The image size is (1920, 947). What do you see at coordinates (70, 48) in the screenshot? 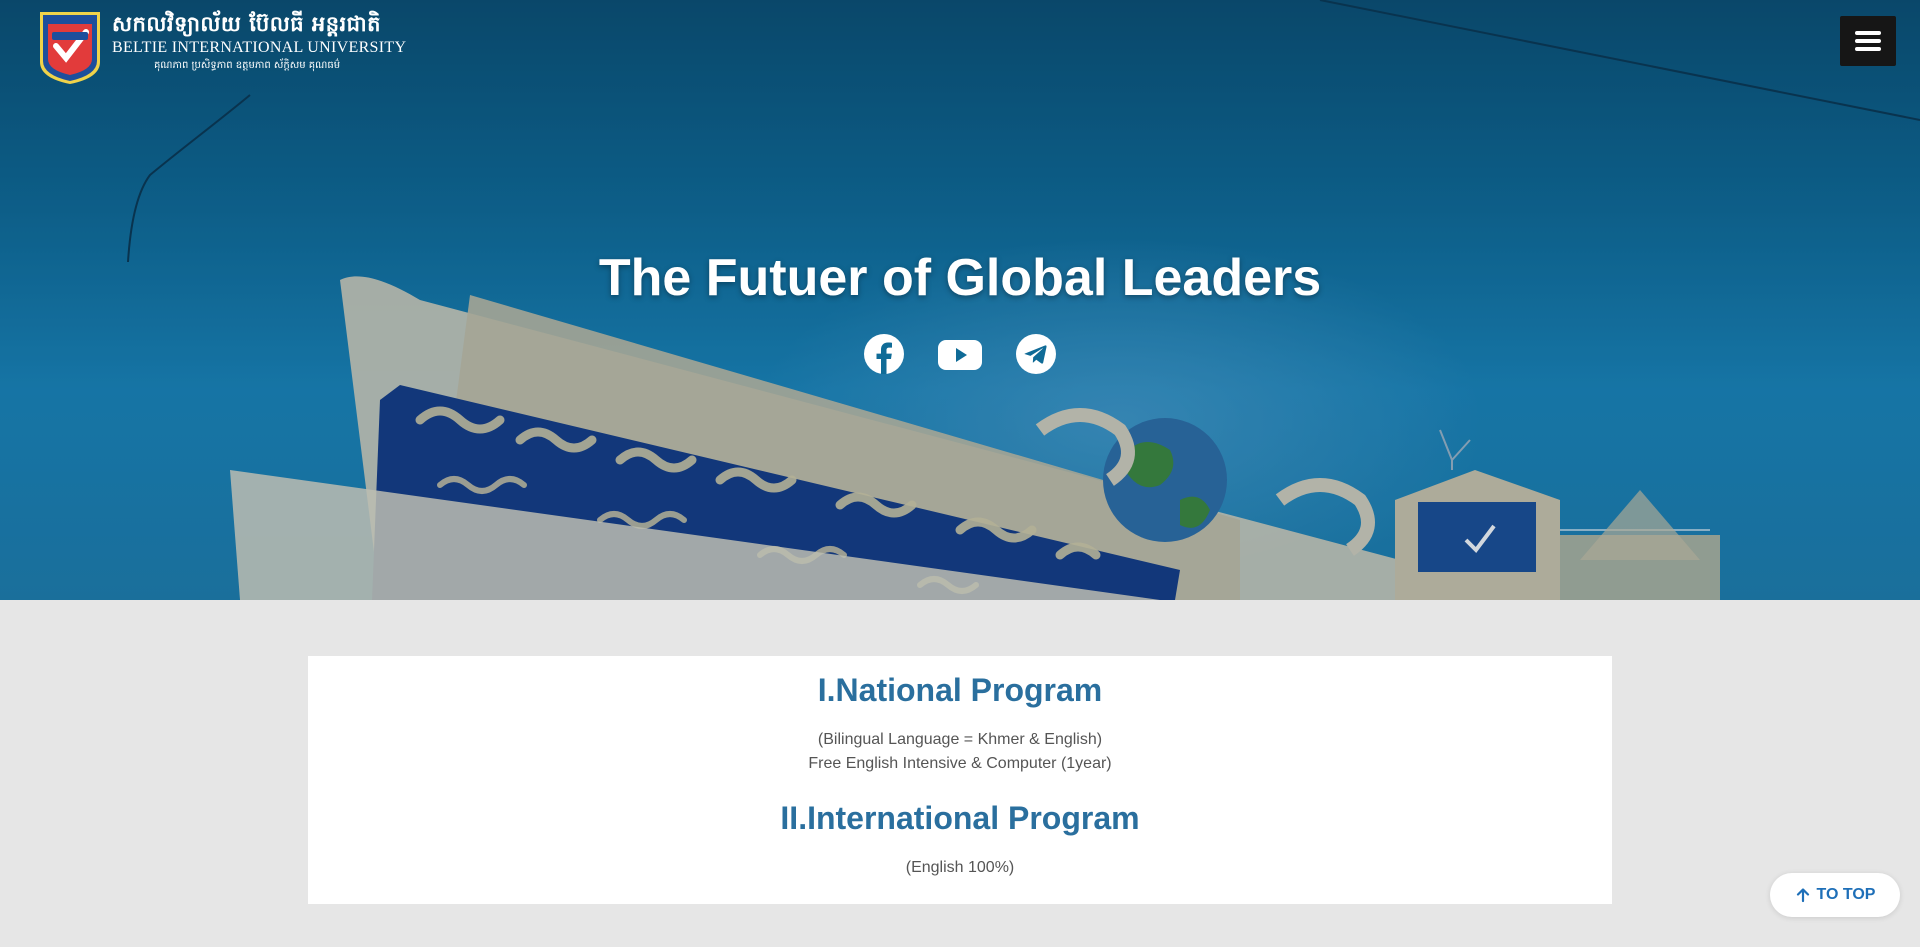
I see `university-seal-icon` at bounding box center [70, 48].